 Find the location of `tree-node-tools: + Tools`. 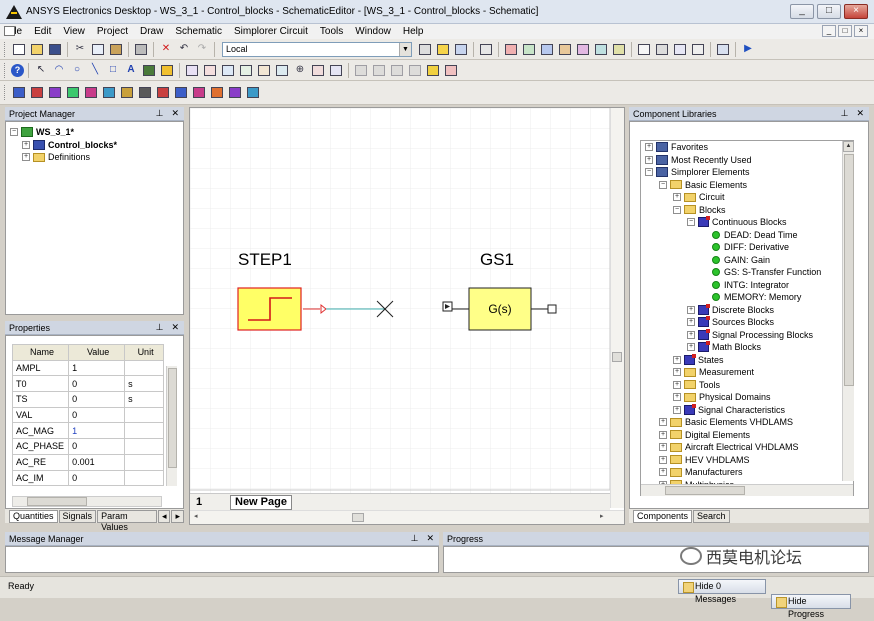

tree-node-tools: + Tools is located at coordinates (749, 385).